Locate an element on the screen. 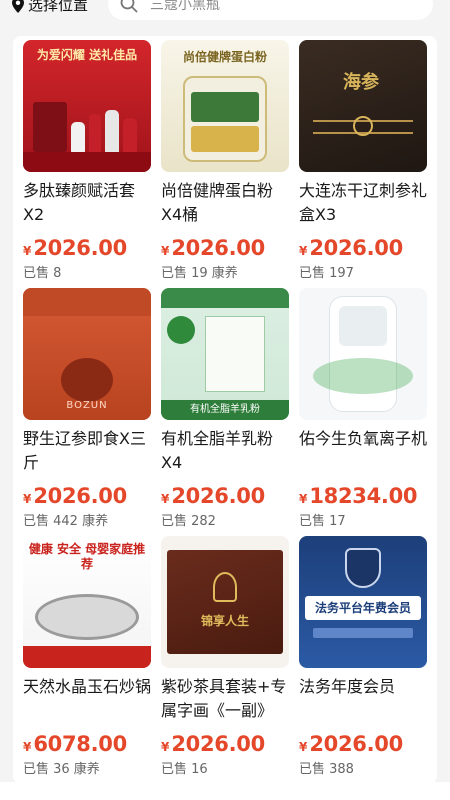 This screenshot has height=800, width=450. product-card: 锦享人生 紫砂茶具套装+专属字画《一副》 ¥2026.00 已售 16 is located at coordinates (225, 660).